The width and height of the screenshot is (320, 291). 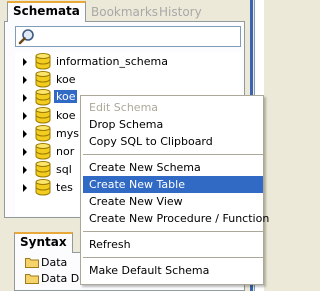 I want to click on search-icon, so click(x=27, y=38).